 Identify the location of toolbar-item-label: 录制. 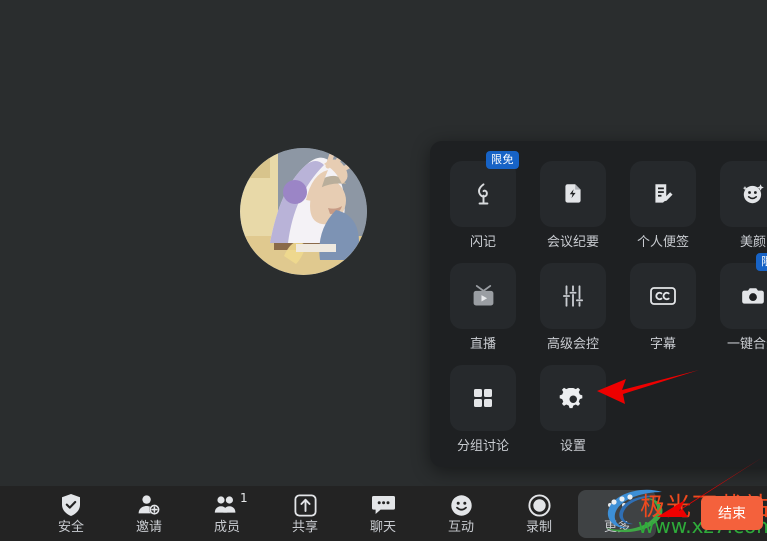
(538, 527).